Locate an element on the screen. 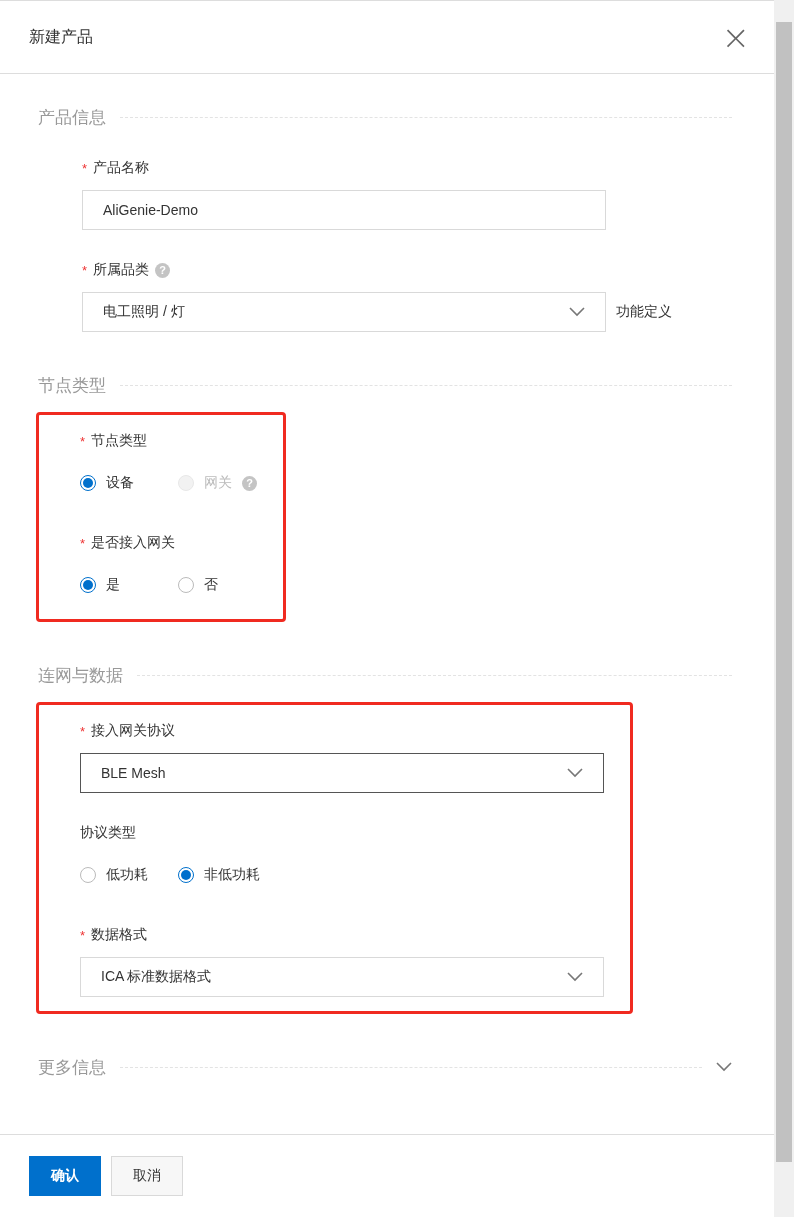 The height and width of the screenshot is (1217, 794). radio-label: 设备 is located at coordinates (120, 483).